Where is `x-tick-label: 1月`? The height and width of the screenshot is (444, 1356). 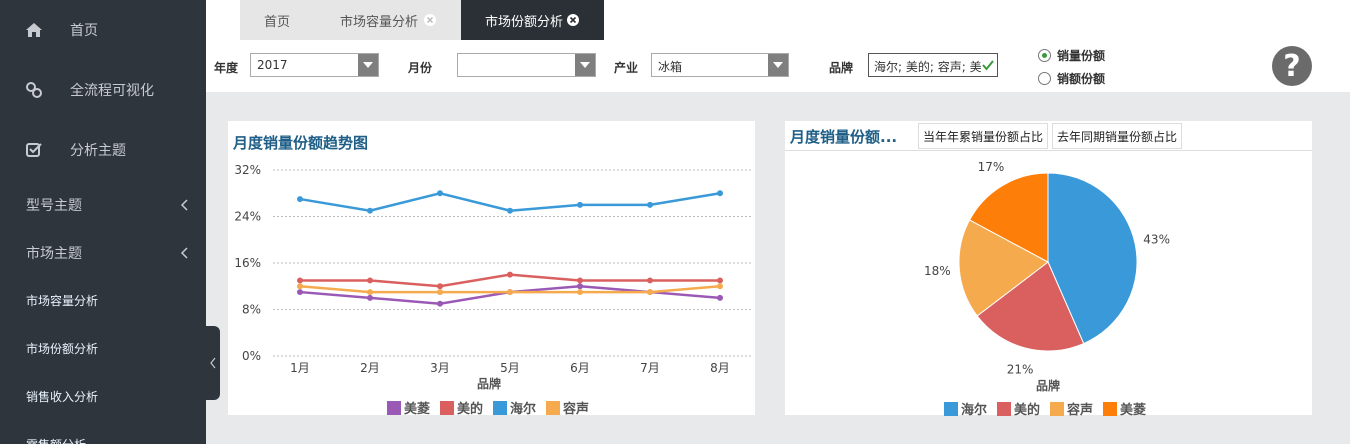
x-tick-label: 1月 is located at coordinates (300, 368).